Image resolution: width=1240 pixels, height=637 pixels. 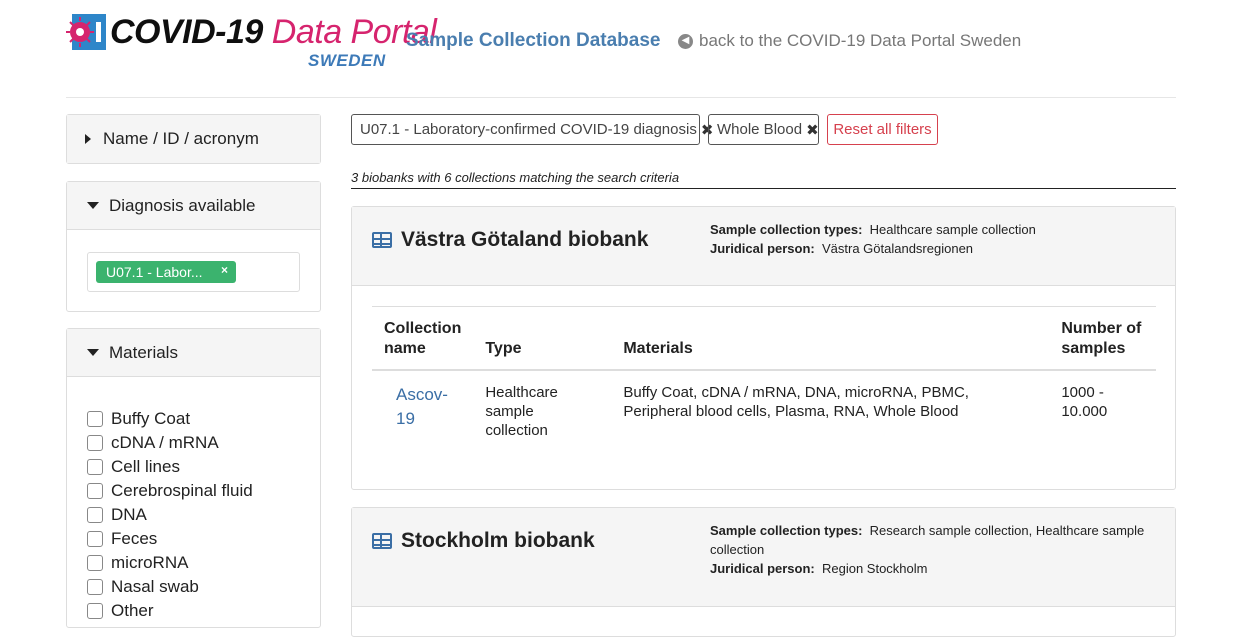 What do you see at coordinates (134, 538) in the screenshot?
I see `material-label: Feces` at bounding box center [134, 538].